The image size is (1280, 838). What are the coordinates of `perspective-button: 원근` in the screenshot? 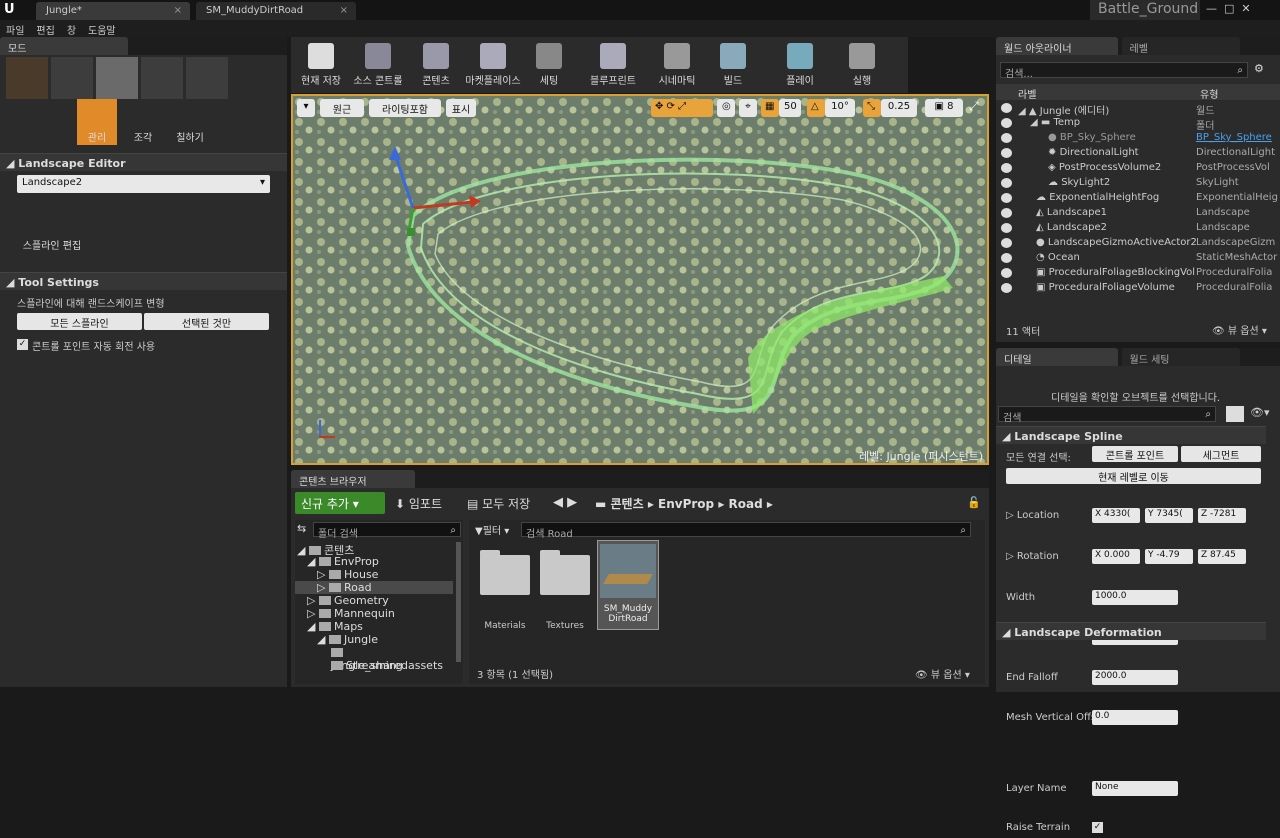 It's located at (342, 108).